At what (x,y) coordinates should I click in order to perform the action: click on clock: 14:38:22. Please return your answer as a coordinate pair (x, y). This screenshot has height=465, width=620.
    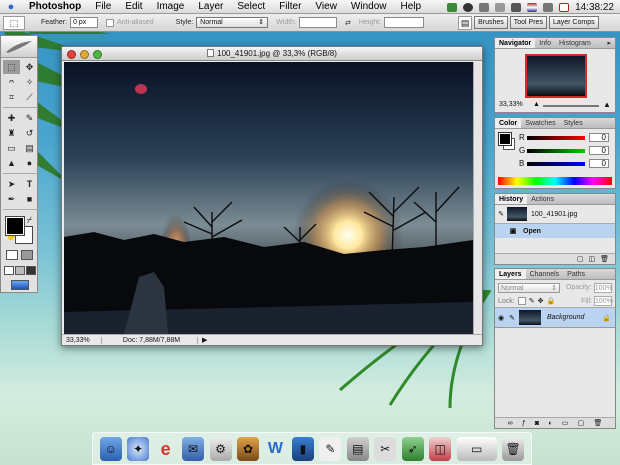
    Looking at the image, I should click on (594, 7).